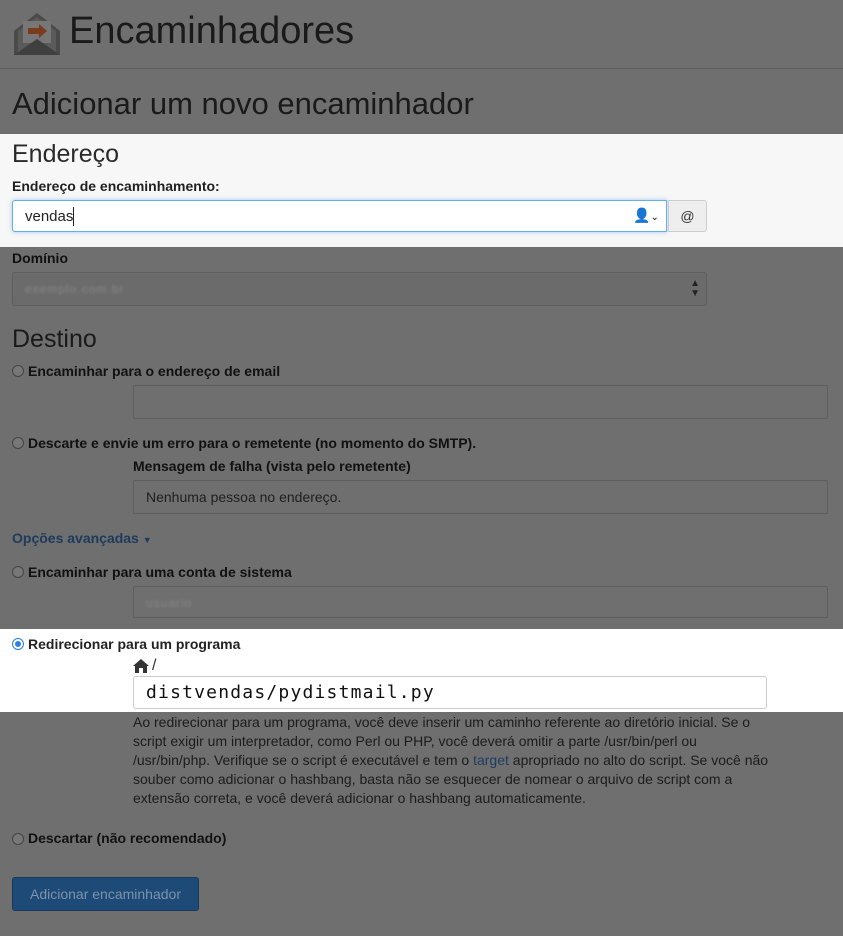 This screenshot has width=843, height=936. What do you see at coordinates (73, 216) in the screenshot?
I see `text-cursor` at bounding box center [73, 216].